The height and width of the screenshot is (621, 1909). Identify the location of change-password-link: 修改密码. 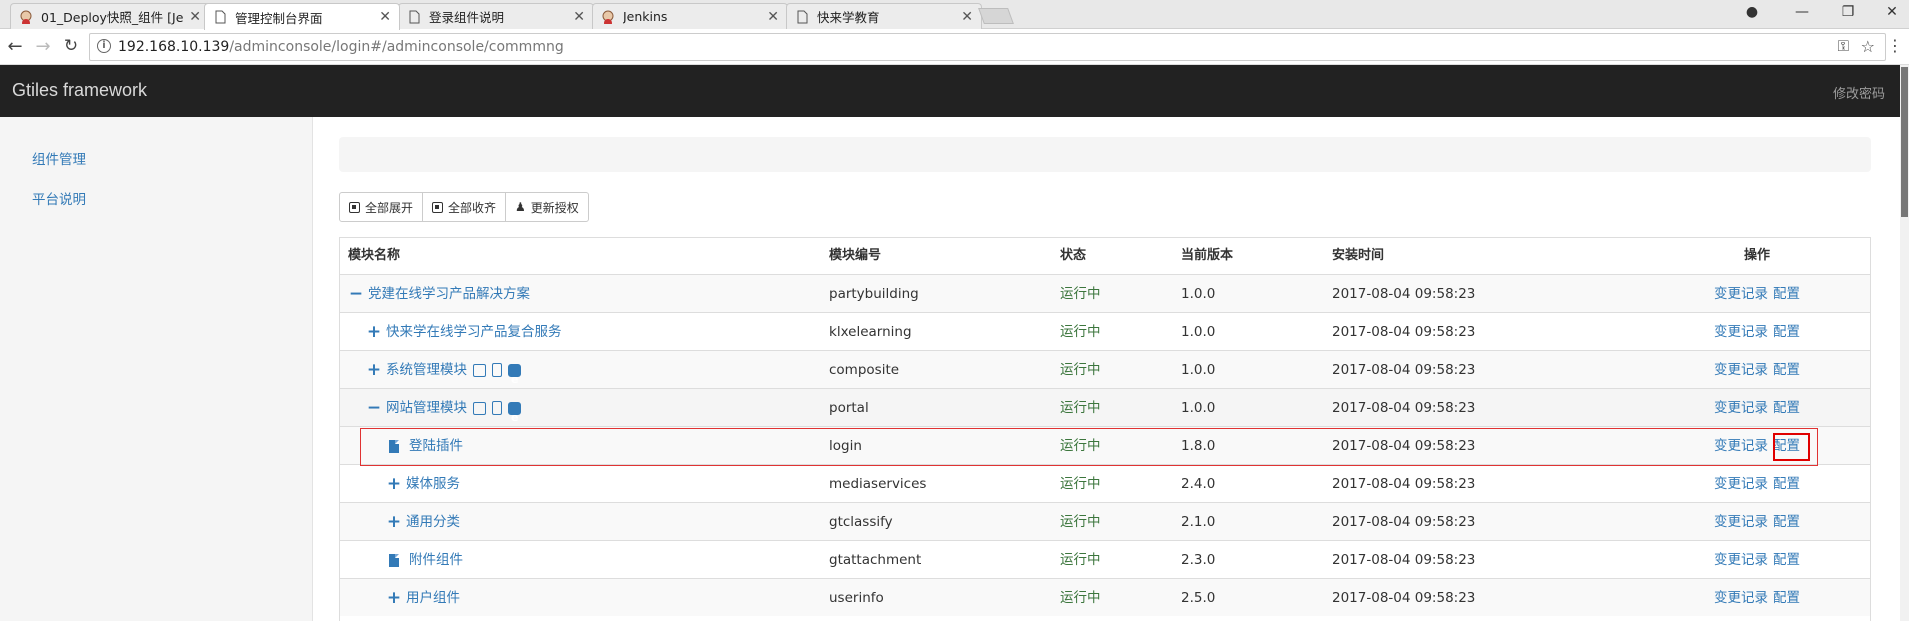
(1859, 92).